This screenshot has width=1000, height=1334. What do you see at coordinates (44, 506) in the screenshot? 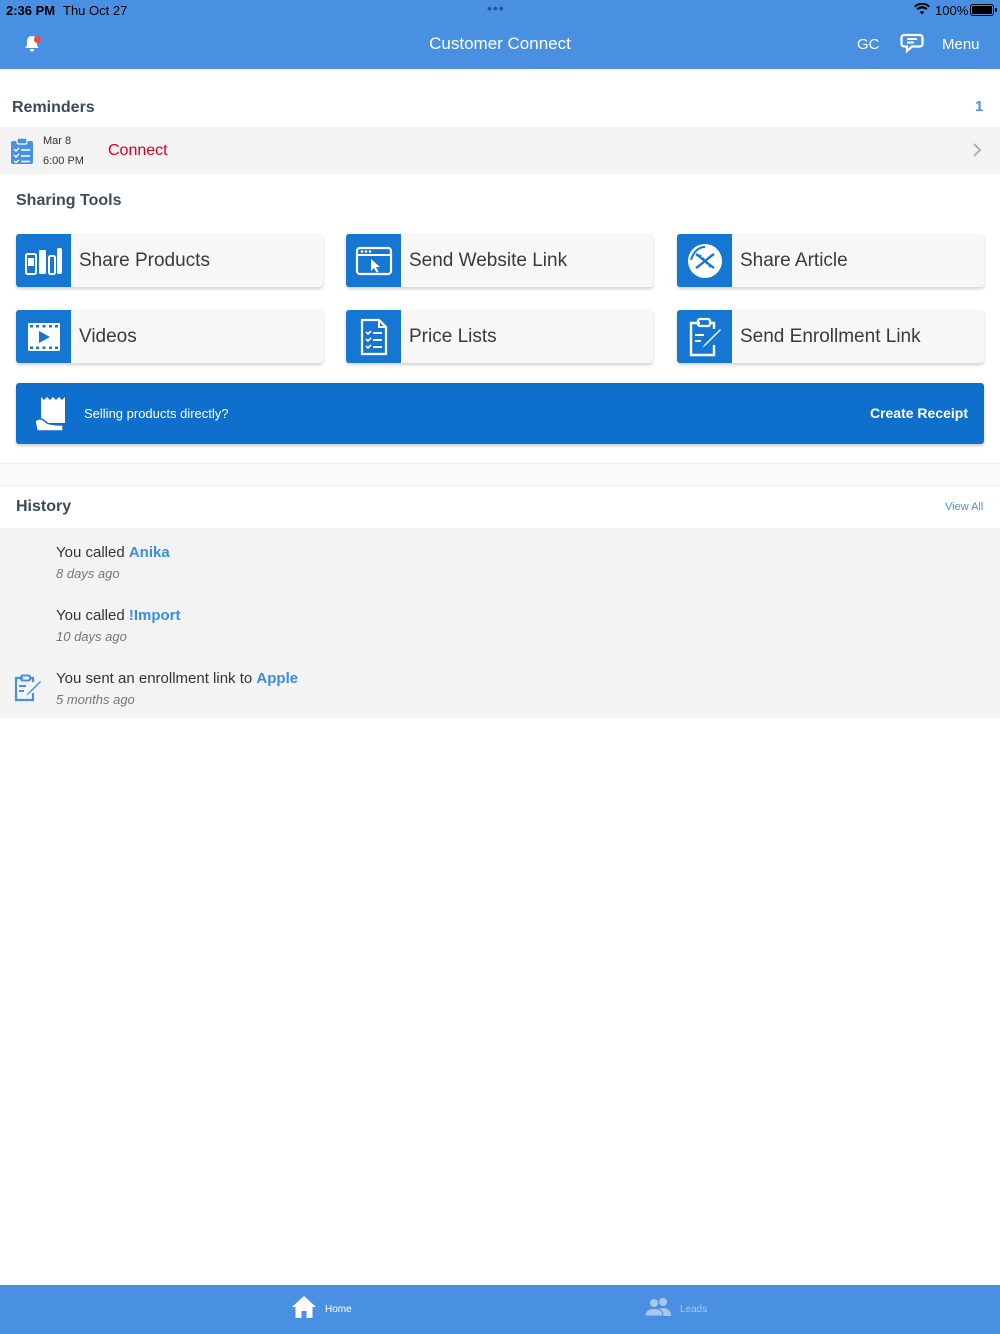
I see `history-title: History` at bounding box center [44, 506].